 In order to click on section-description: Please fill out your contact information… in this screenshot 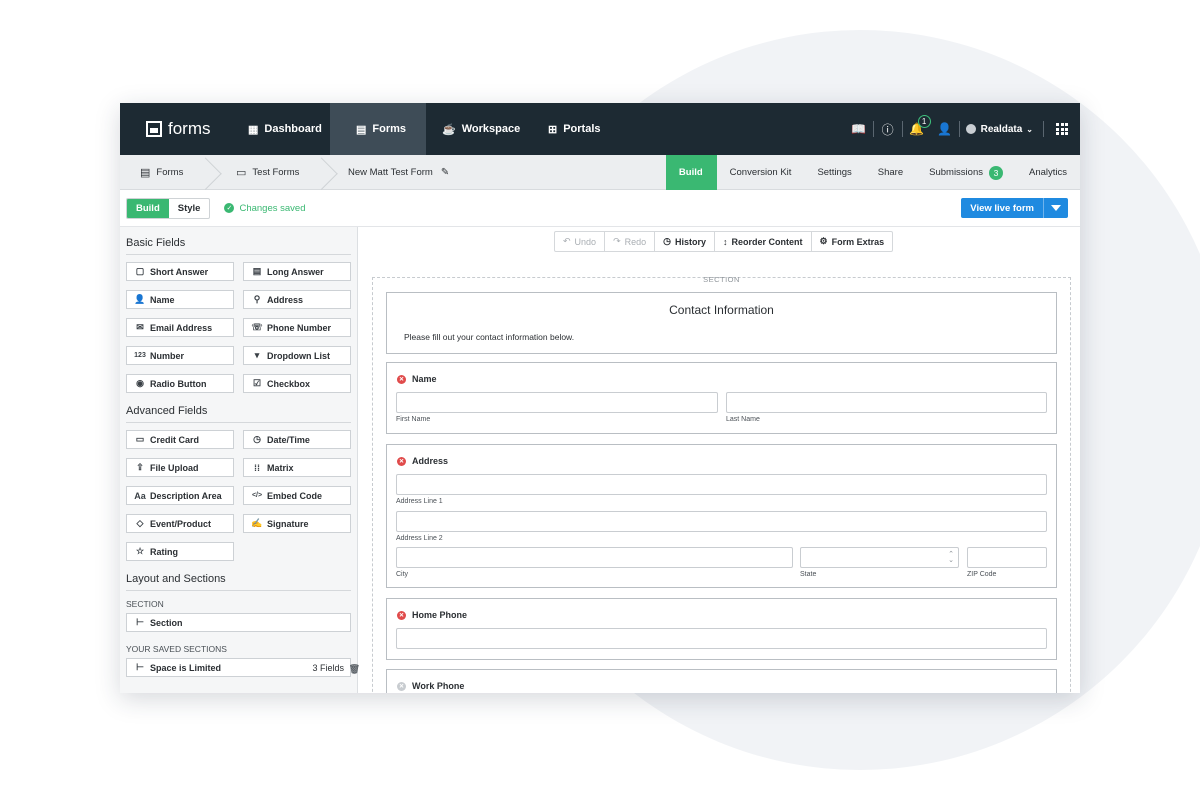, I will do `click(489, 337)`.